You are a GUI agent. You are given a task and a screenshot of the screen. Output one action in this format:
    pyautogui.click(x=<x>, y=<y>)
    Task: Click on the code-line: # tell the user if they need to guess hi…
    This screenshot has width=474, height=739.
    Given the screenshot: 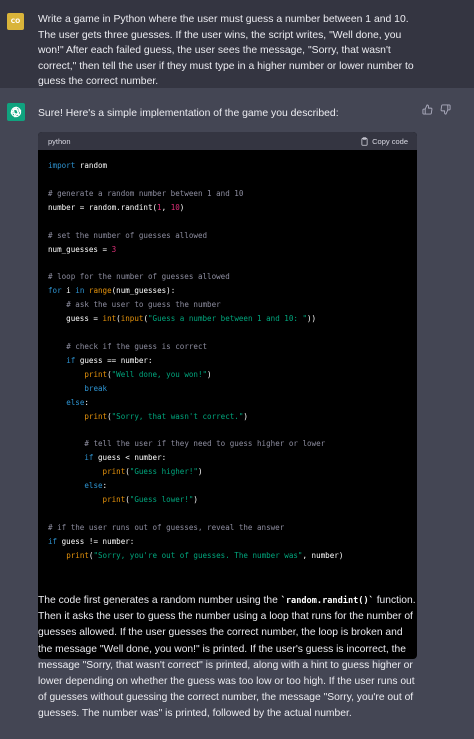 What is the action you would take?
    pyautogui.click(x=229, y=444)
    